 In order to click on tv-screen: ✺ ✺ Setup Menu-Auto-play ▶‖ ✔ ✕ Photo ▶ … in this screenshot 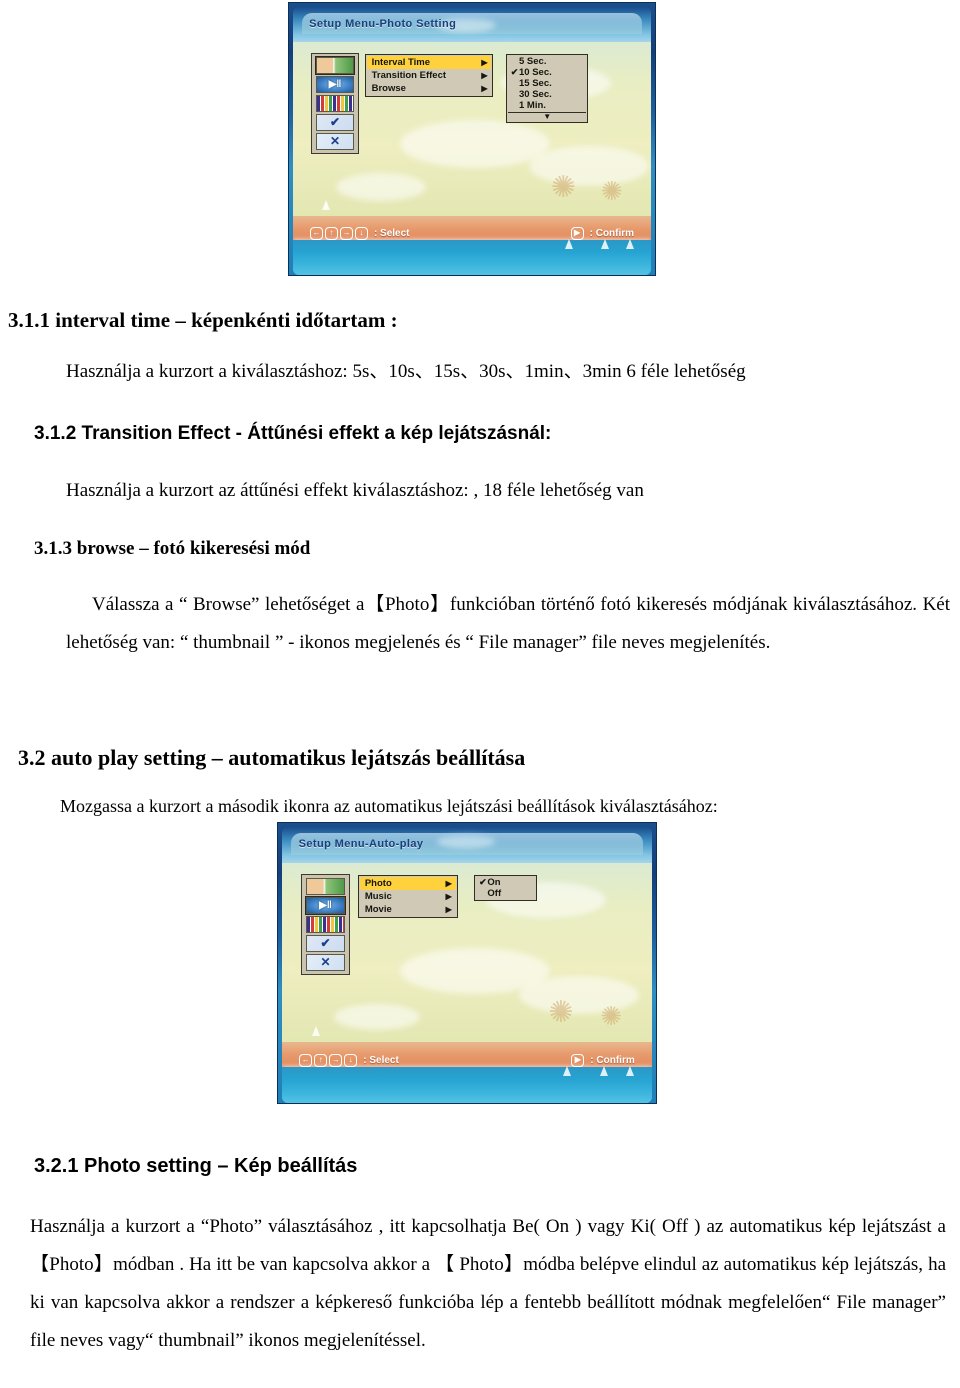, I will do `click(467, 965)`.